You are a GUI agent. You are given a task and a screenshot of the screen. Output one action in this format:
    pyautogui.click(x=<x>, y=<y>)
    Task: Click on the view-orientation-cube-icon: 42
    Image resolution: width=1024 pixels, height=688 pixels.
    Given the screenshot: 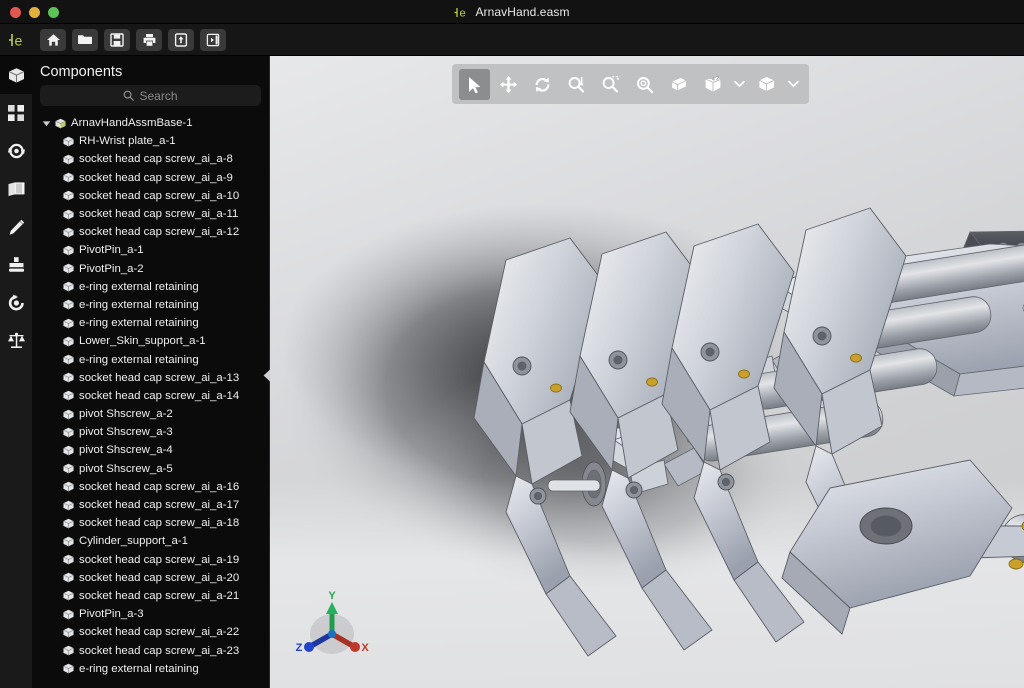 What is the action you would take?
    pyautogui.click(x=713, y=84)
    